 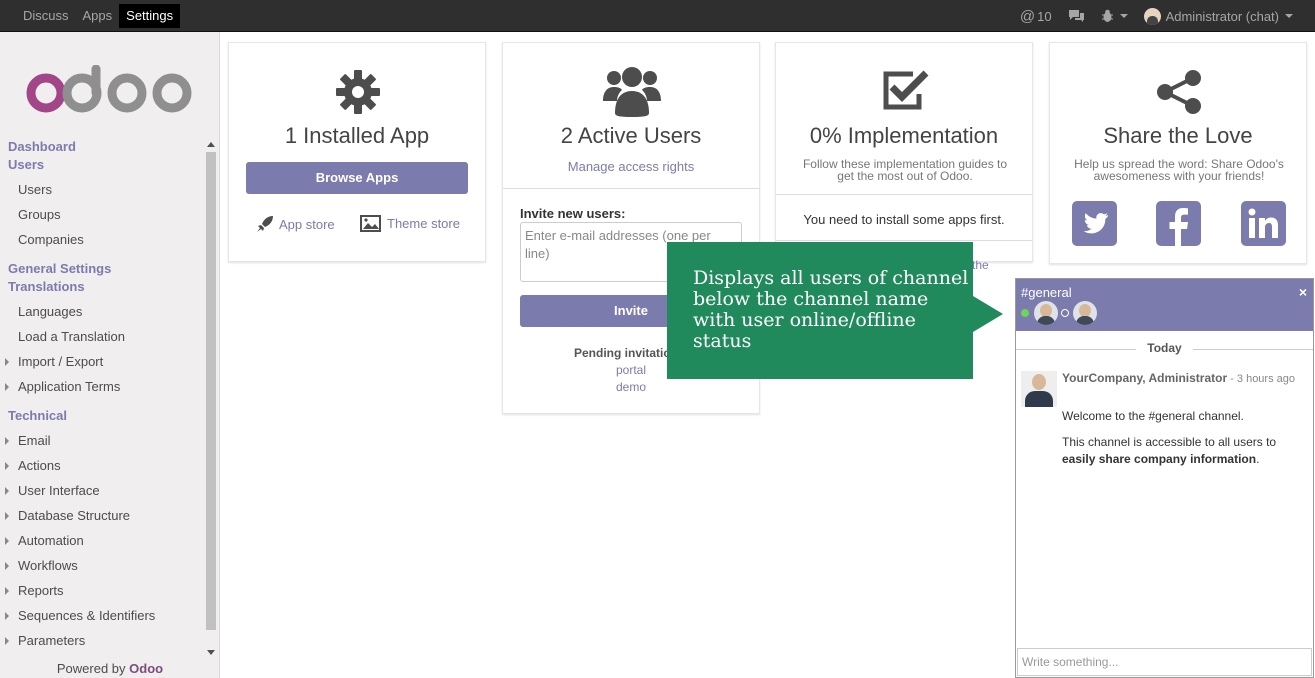 What do you see at coordinates (102, 440) in the screenshot?
I see `sidebar-item-email: Email` at bounding box center [102, 440].